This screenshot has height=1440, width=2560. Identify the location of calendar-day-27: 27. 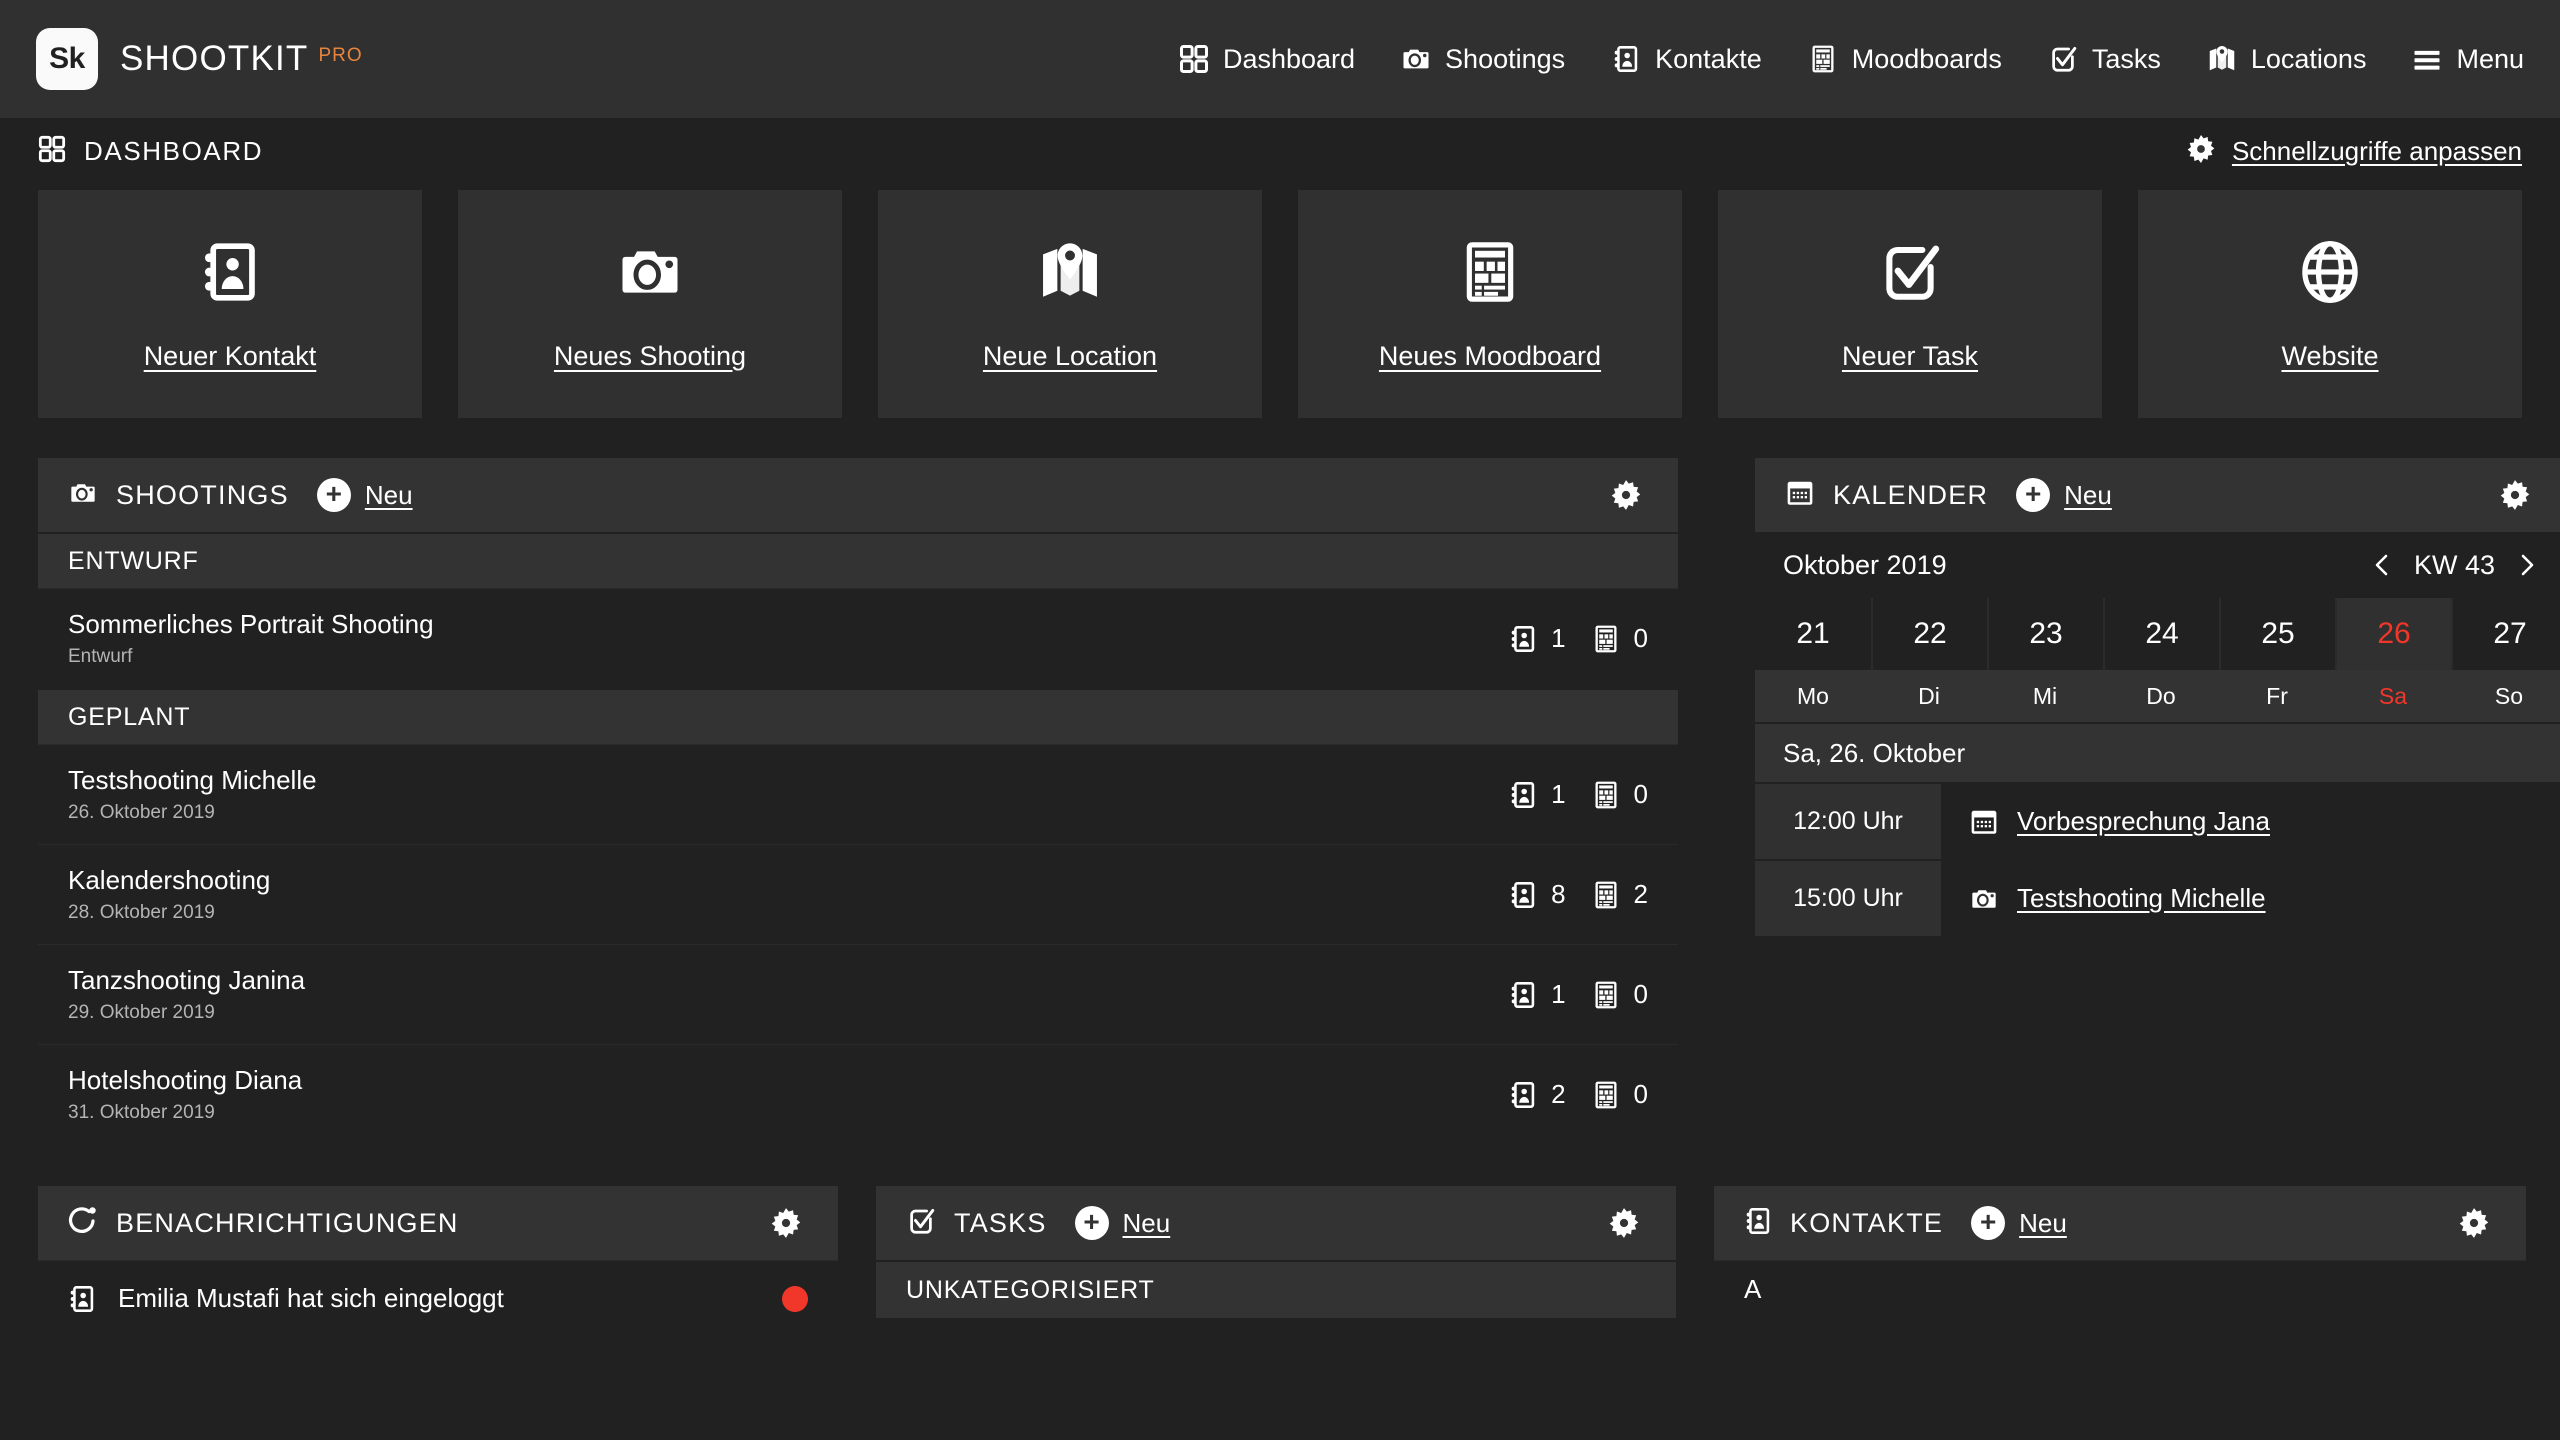
(2505, 634).